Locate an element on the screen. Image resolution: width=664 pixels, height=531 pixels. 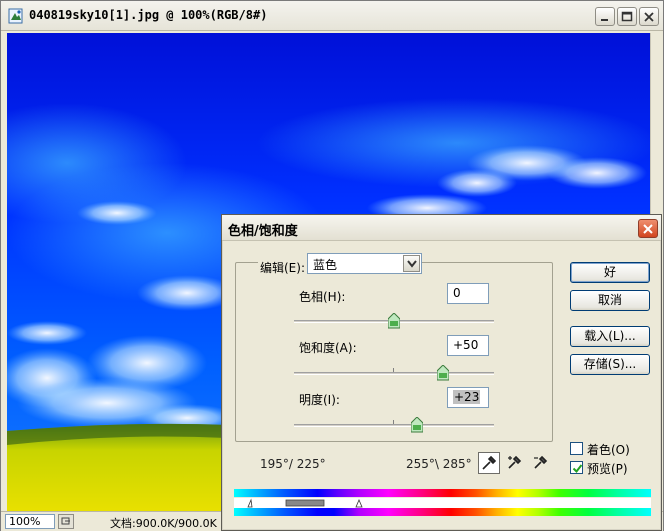
dialog-titlebar: 色相/饱和度 is located at coordinates (441, 228).